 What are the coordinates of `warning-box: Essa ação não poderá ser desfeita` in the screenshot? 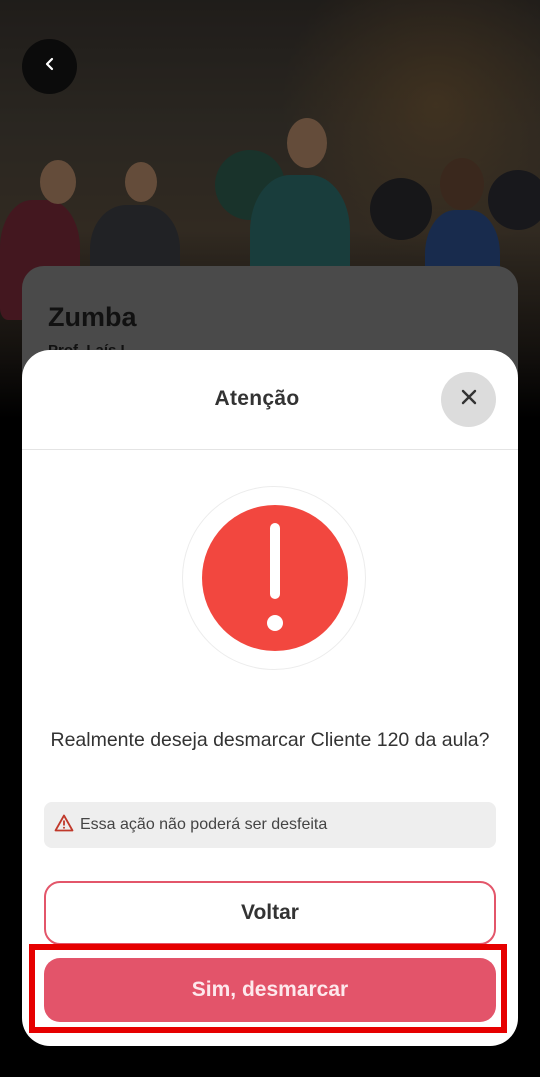 It's located at (270, 825).